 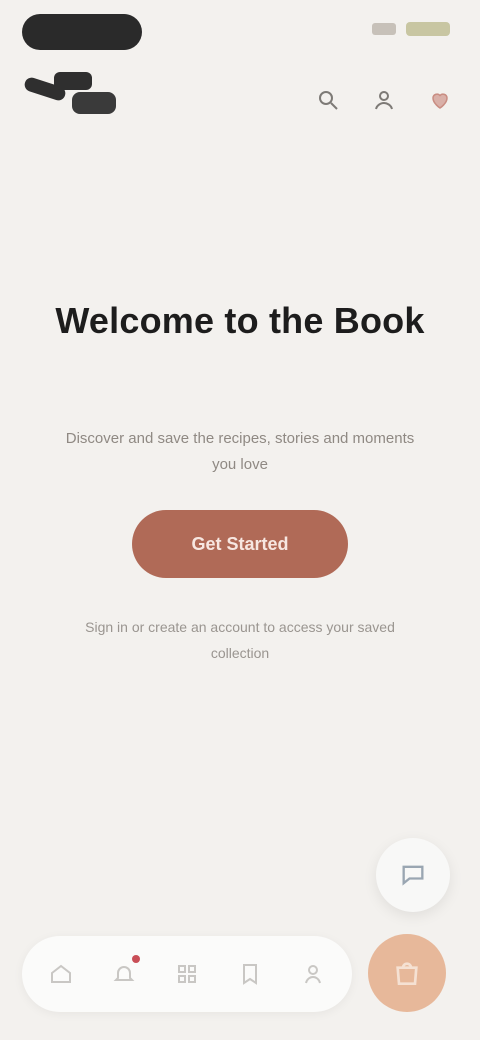 What do you see at coordinates (440, 100) in the screenshot?
I see `heart-icon` at bounding box center [440, 100].